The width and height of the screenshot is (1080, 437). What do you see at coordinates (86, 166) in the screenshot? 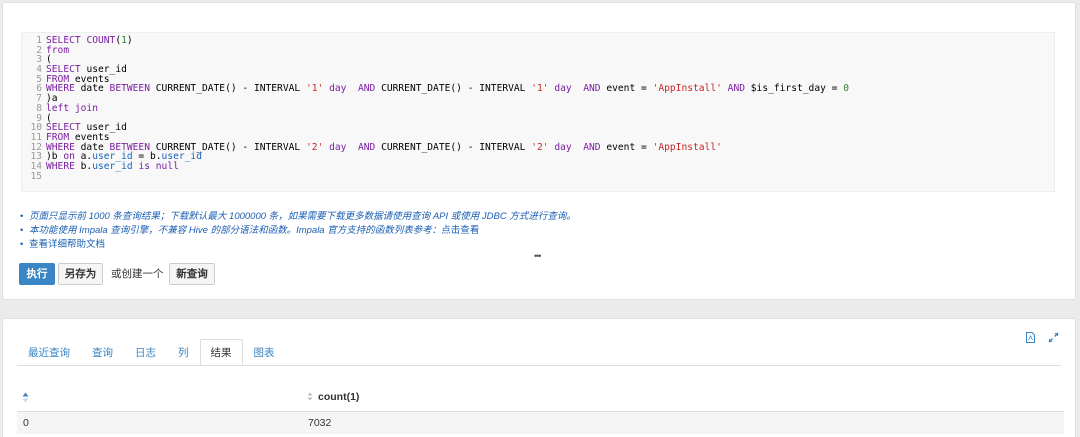
I see `code-token: b.` at bounding box center [86, 166].